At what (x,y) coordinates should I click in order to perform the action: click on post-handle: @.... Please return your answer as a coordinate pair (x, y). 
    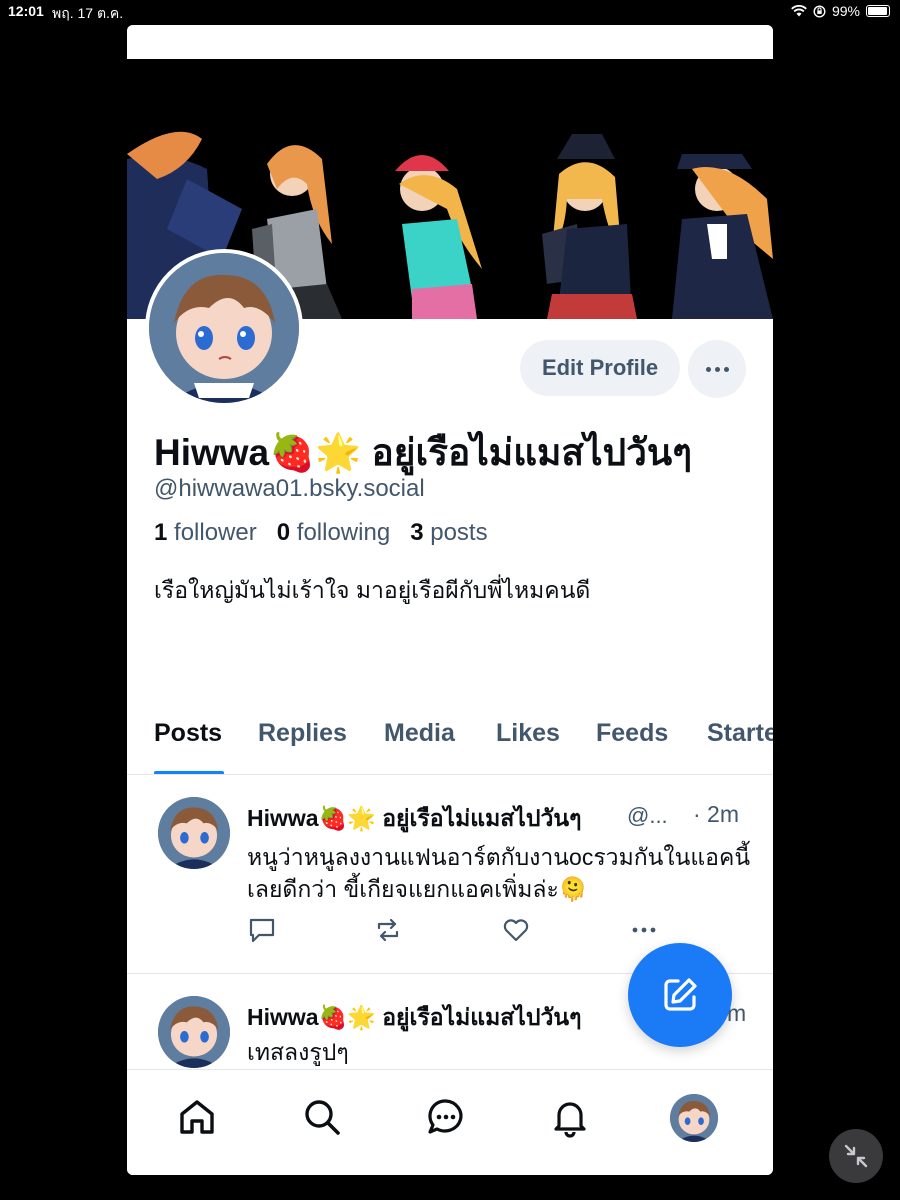
    Looking at the image, I should click on (647, 815).